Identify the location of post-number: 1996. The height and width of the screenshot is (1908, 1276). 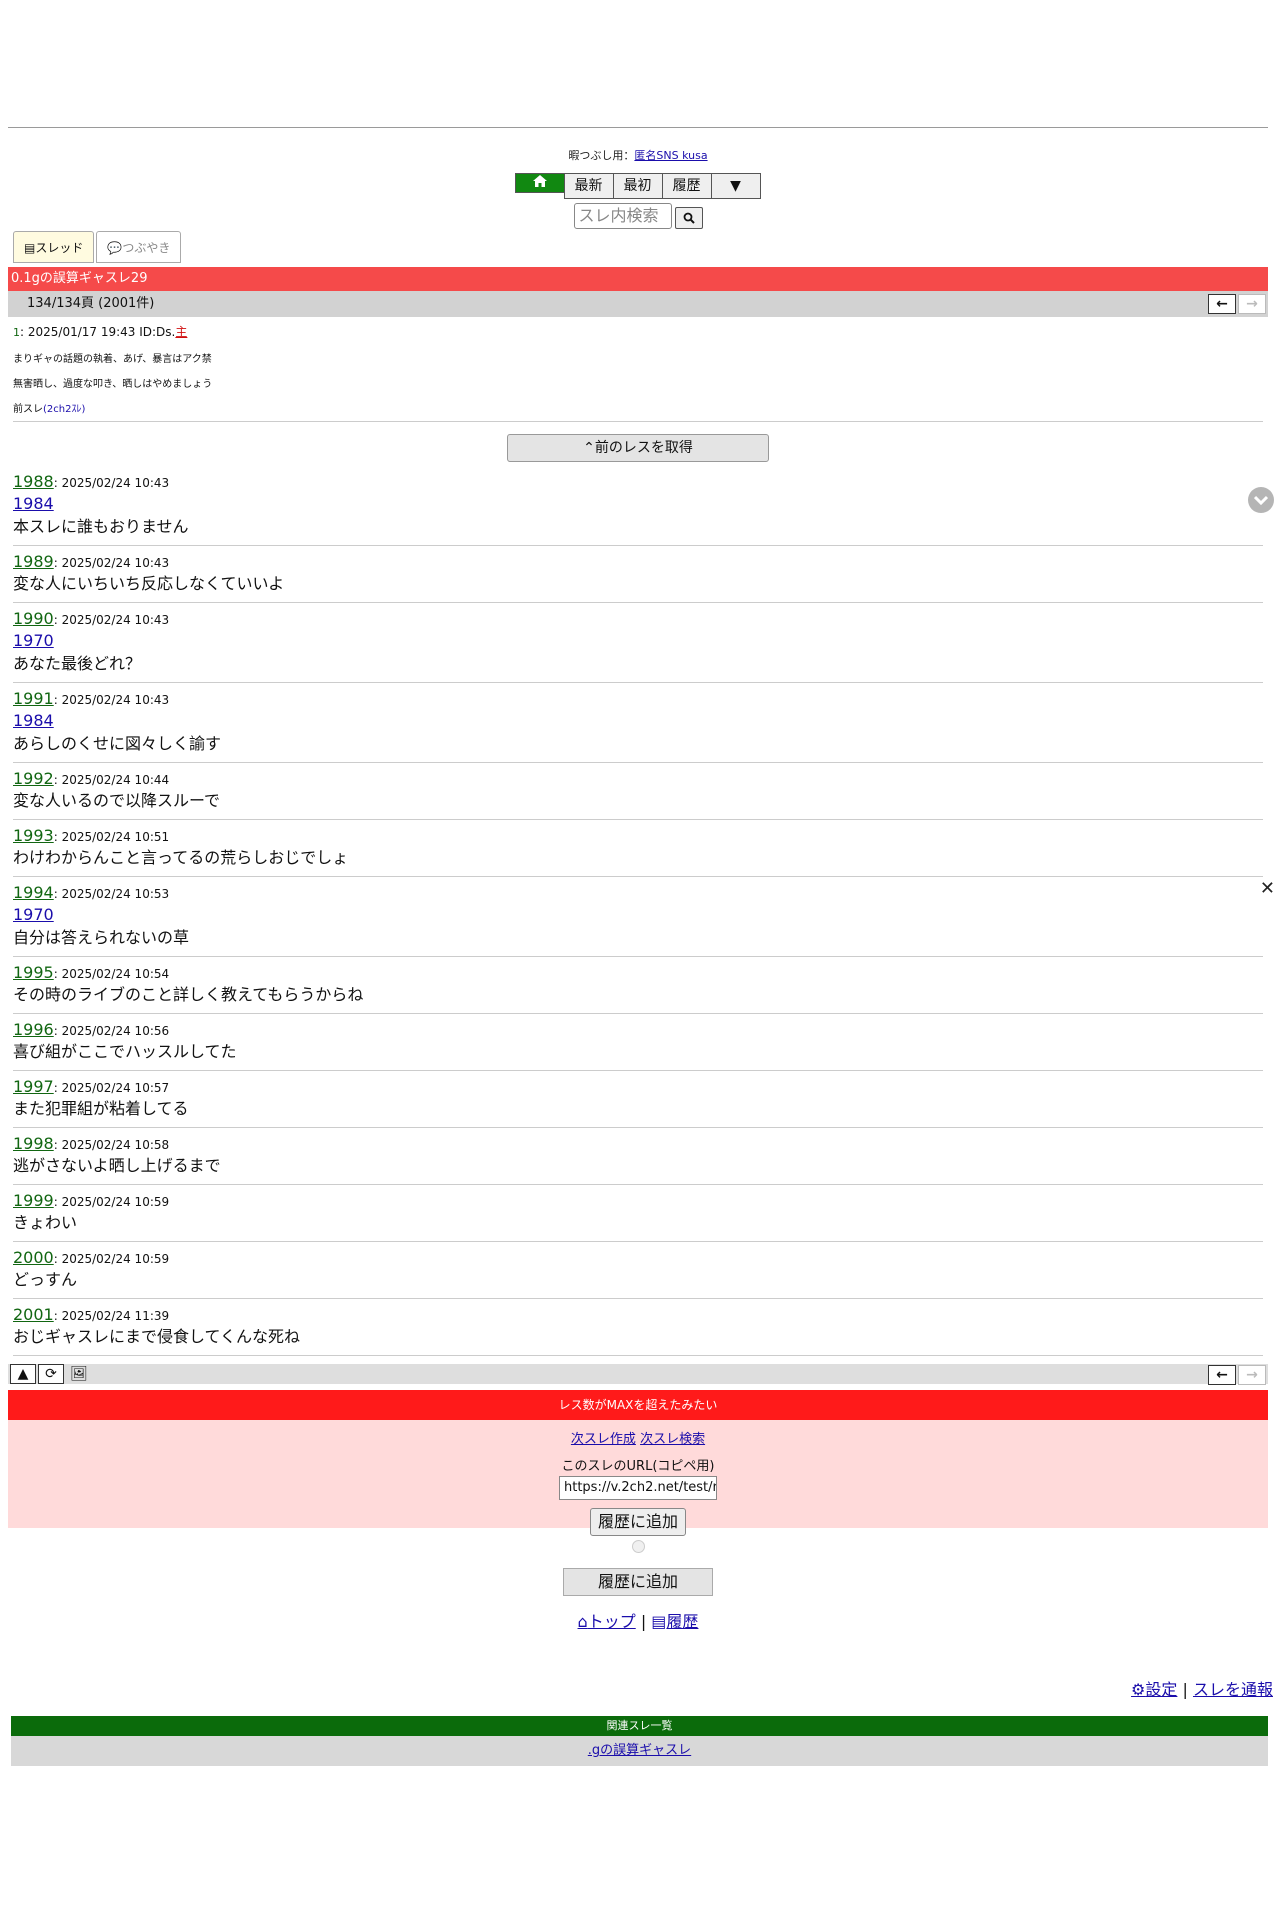
(33, 1029).